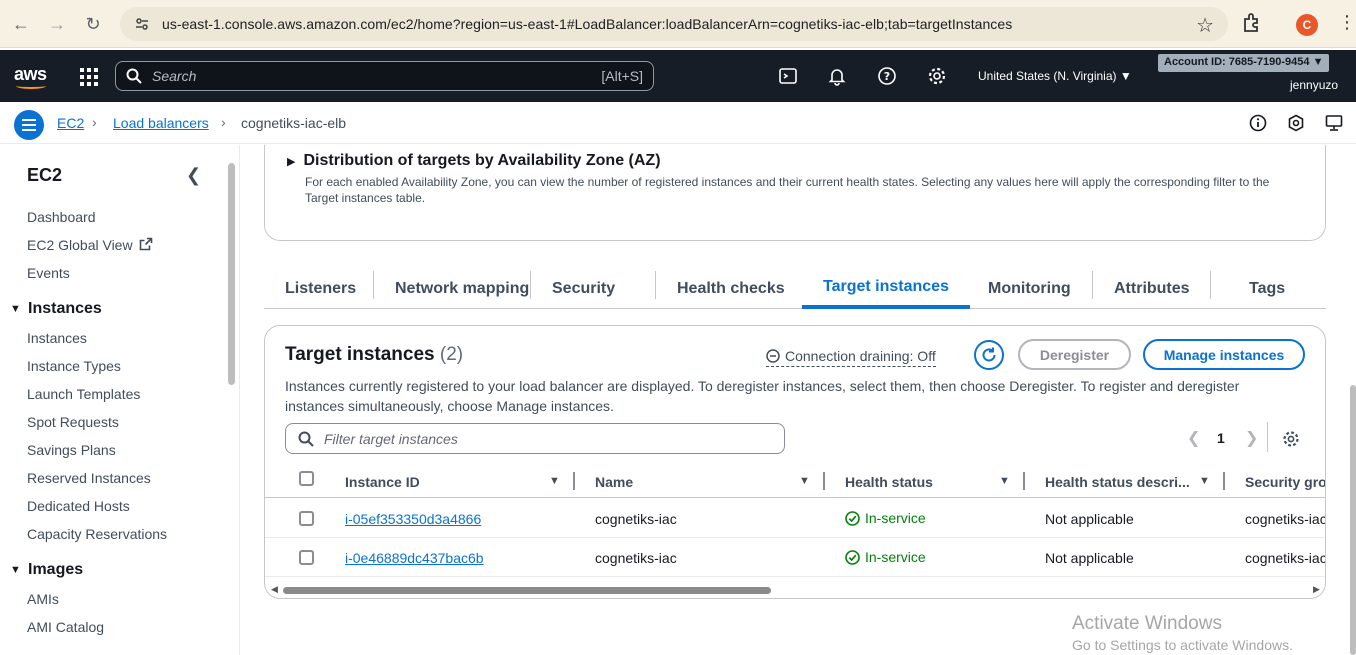  Describe the element at coordinates (15, 309) in the screenshot. I see `caret-down-icon: ▼` at that location.